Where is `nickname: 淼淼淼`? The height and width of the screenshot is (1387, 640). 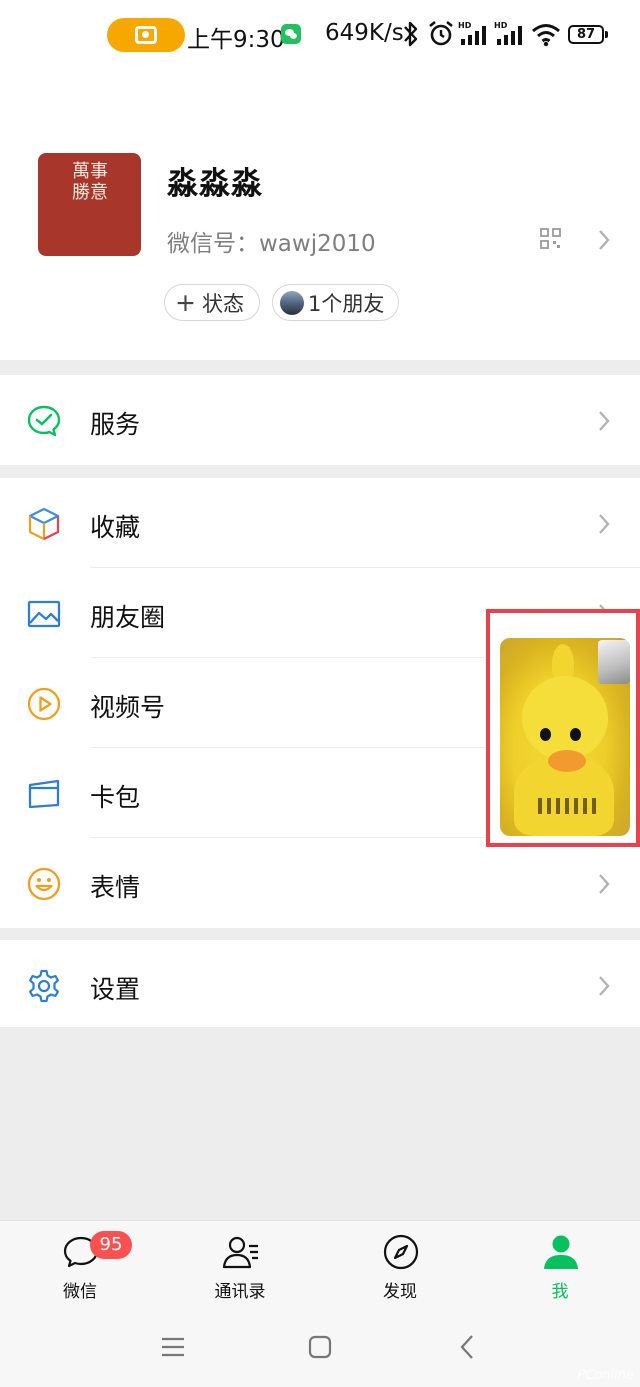 nickname: 淼淼淼 is located at coordinates (215, 184).